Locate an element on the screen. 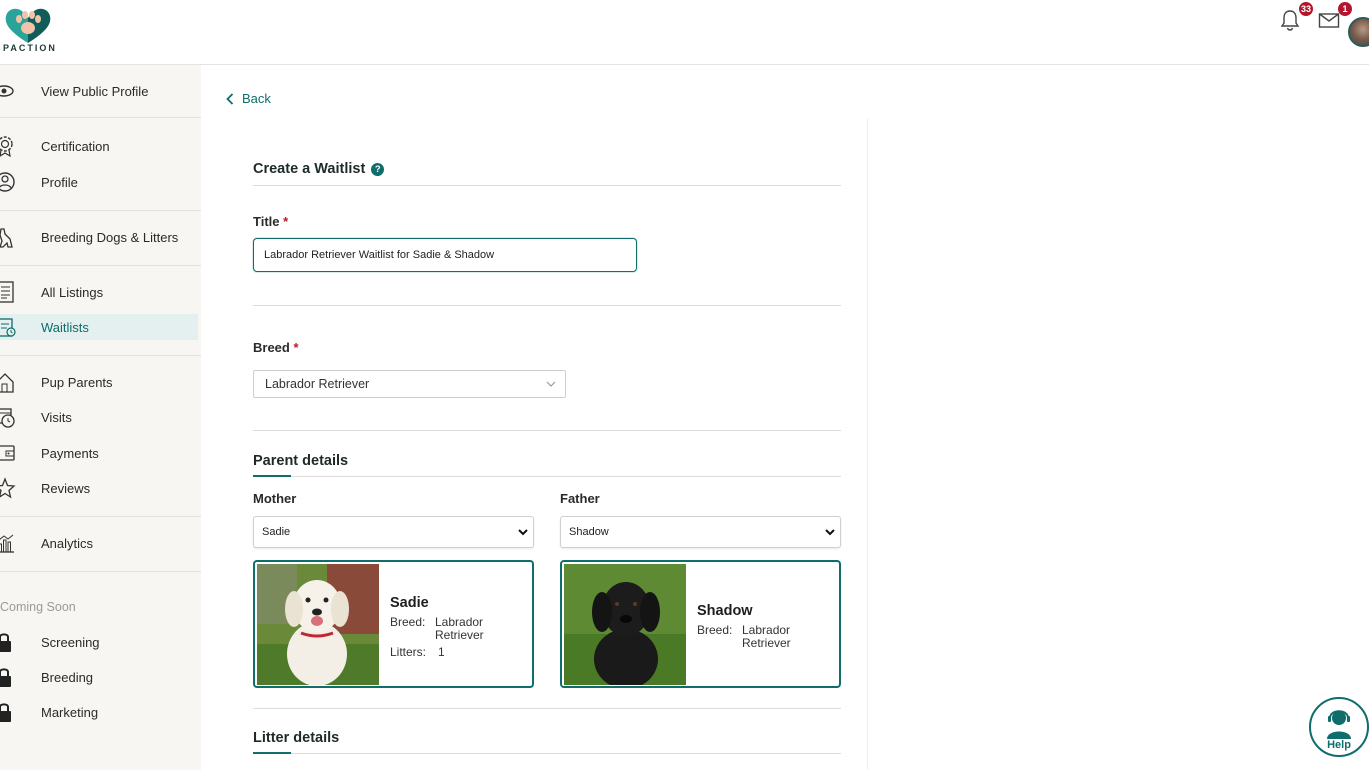 The image size is (1369, 770). mother-breed-key: Breed: is located at coordinates (408, 622).